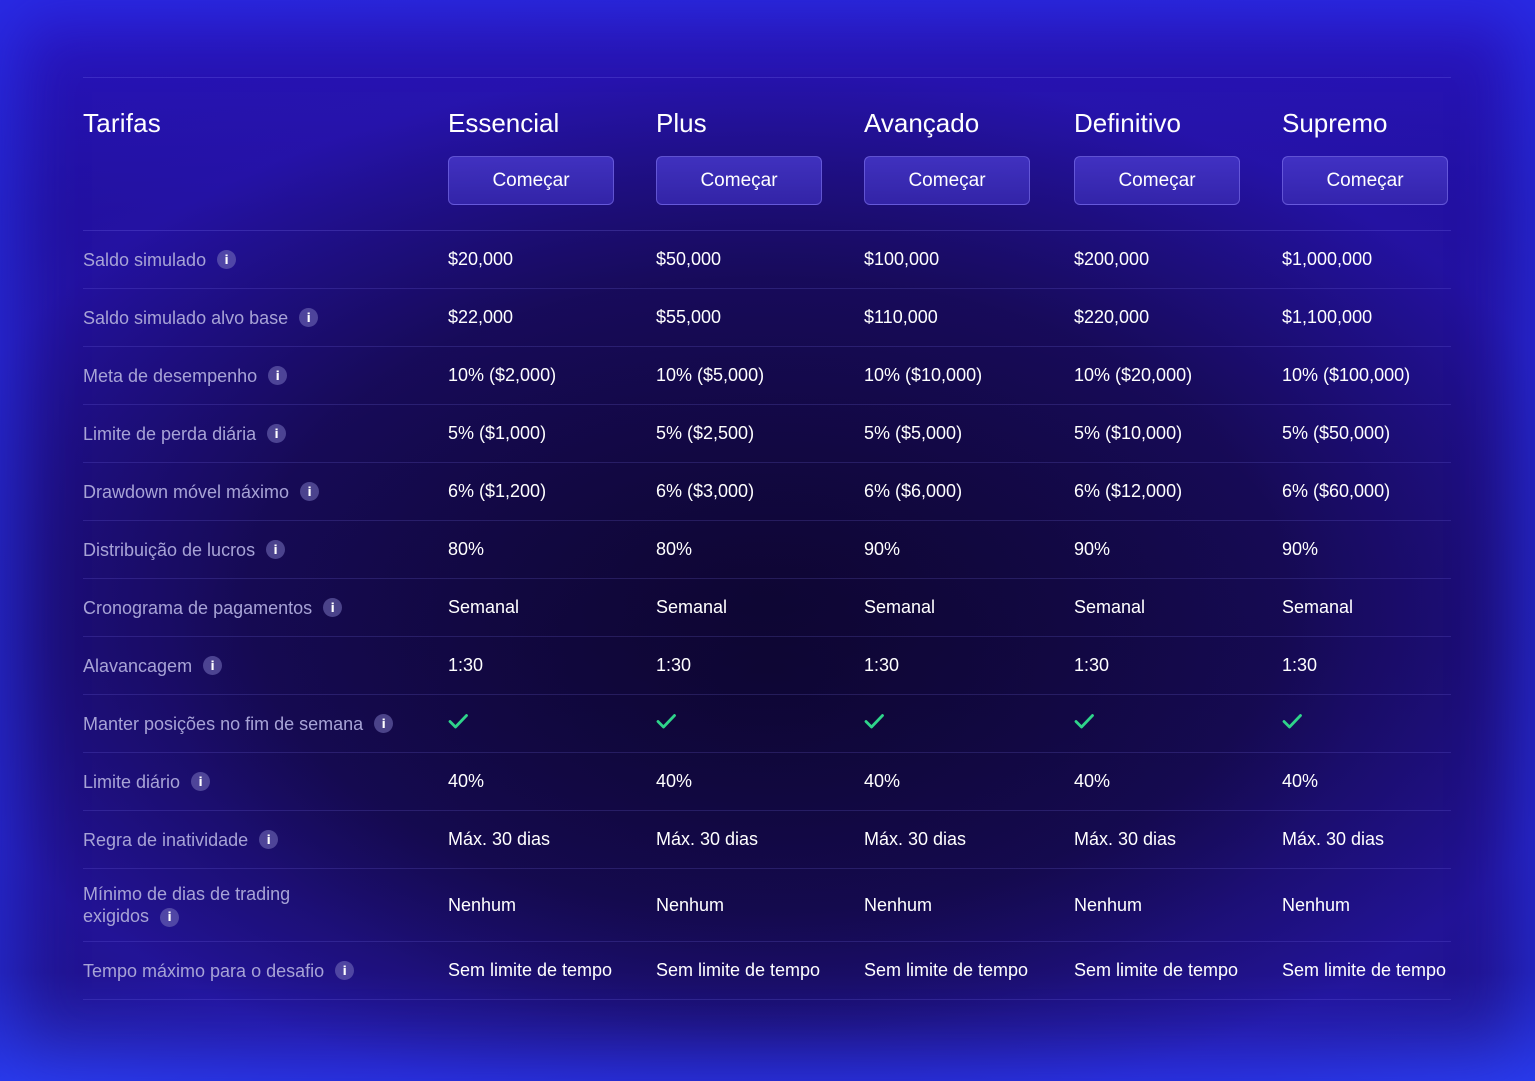 The image size is (1535, 1081). What do you see at coordinates (913, 491) in the screenshot?
I see `row-value: 6% ($6,000)` at bounding box center [913, 491].